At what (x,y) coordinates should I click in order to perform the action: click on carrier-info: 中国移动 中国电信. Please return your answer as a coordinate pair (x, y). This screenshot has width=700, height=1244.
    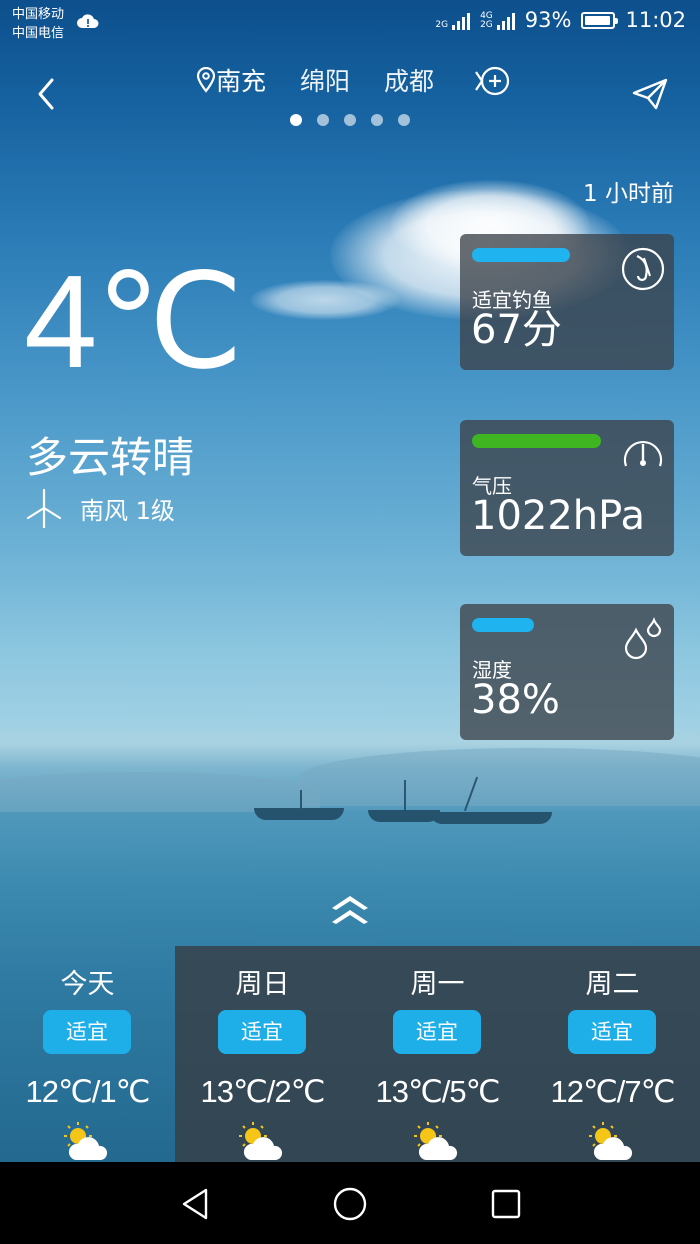
    Looking at the image, I should click on (38, 24).